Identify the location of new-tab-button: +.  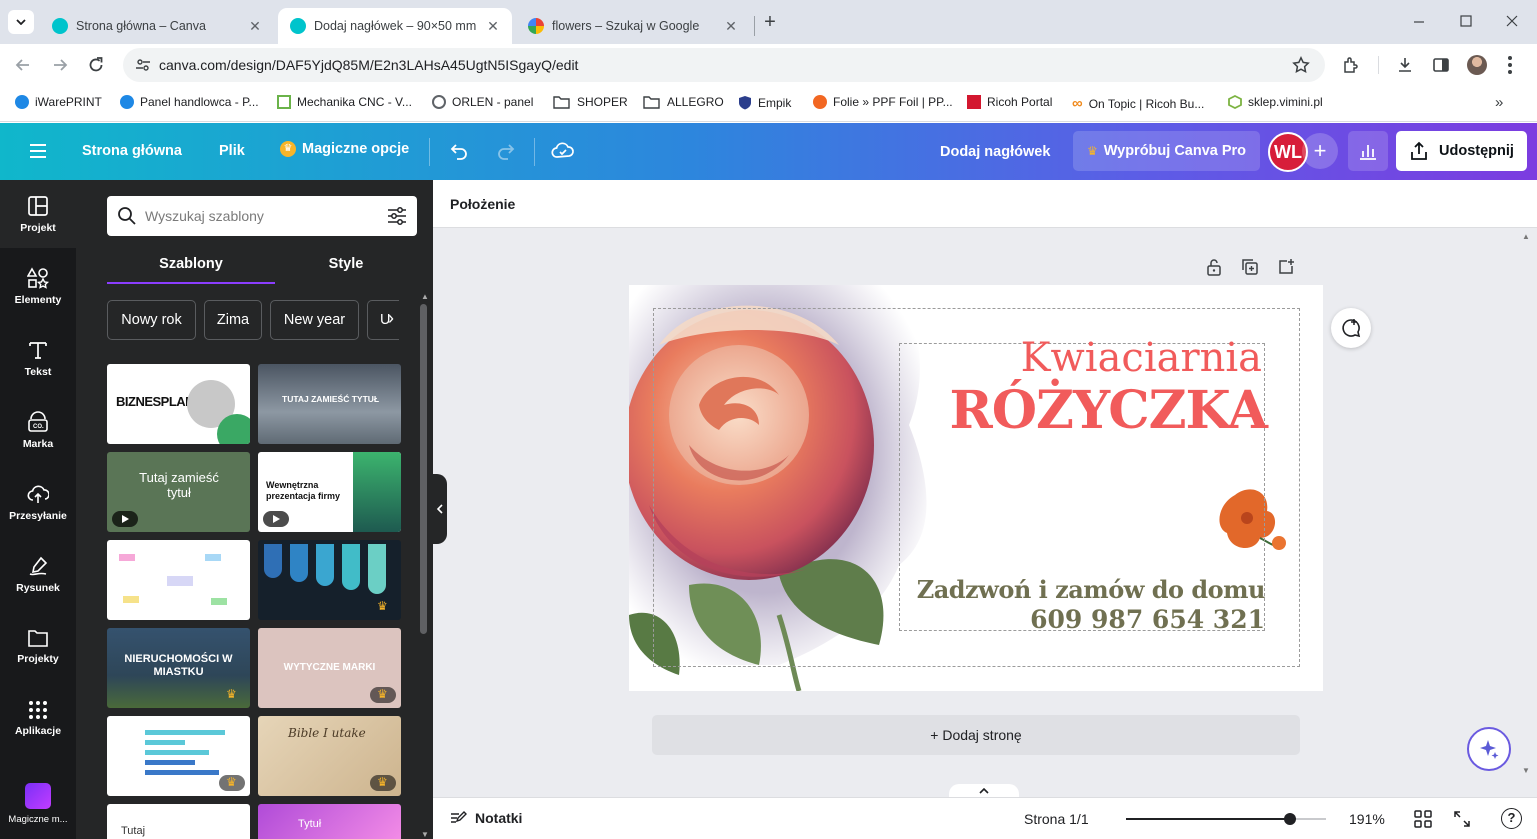
(770, 22).